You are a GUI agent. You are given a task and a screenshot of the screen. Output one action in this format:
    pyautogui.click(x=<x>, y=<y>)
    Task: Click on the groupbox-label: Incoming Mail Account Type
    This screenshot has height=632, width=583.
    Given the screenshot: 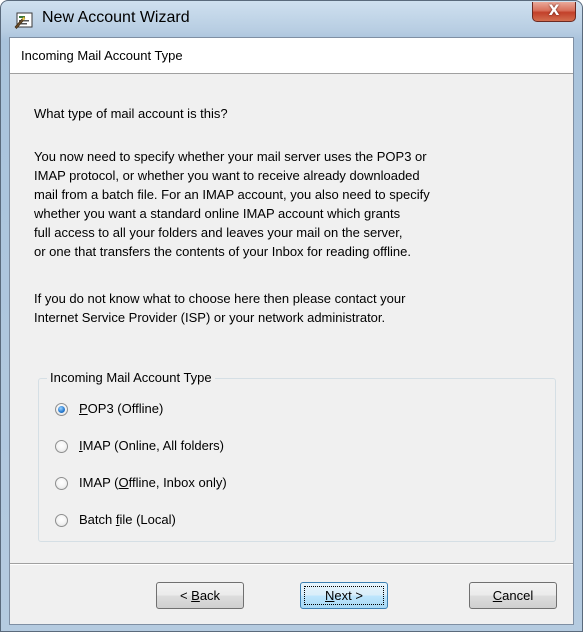 What is the action you would take?
    pyautogui.click(x=131, y=377)
    